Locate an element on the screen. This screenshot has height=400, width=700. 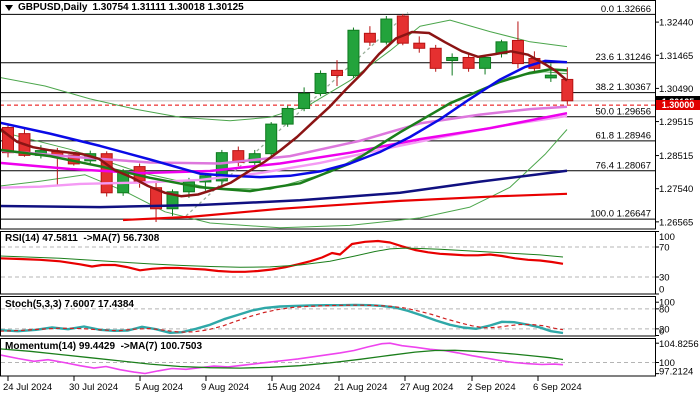
fib-label: 23.6 1.31246 is located at coordinates (623, 57).